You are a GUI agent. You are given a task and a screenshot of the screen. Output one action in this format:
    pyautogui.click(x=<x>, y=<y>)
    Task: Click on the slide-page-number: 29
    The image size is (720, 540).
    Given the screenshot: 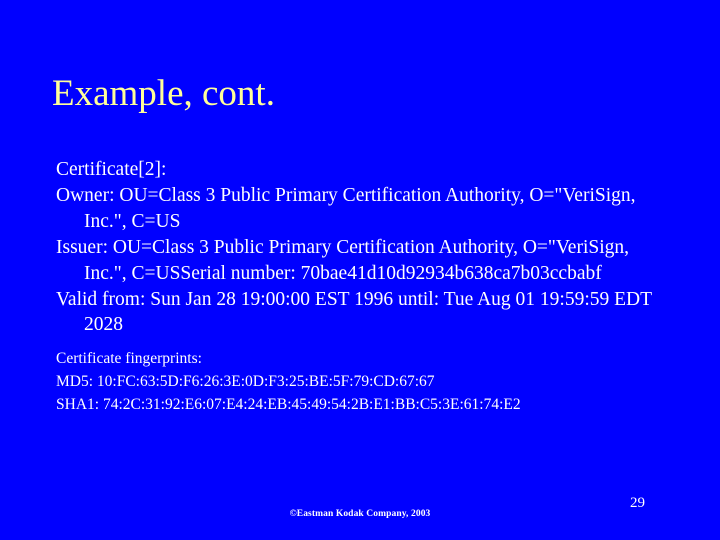 What is the action you would take?
    pyautogui.click(x=637, y=503)
    